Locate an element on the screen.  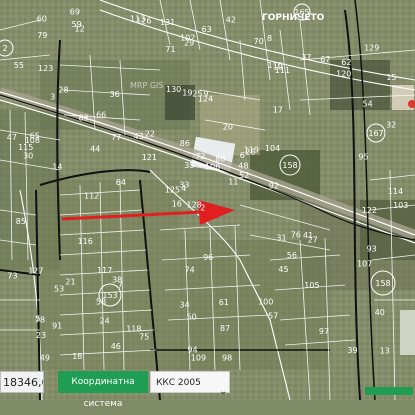
parcel-number: 52 is located at coordinates (244, 175).